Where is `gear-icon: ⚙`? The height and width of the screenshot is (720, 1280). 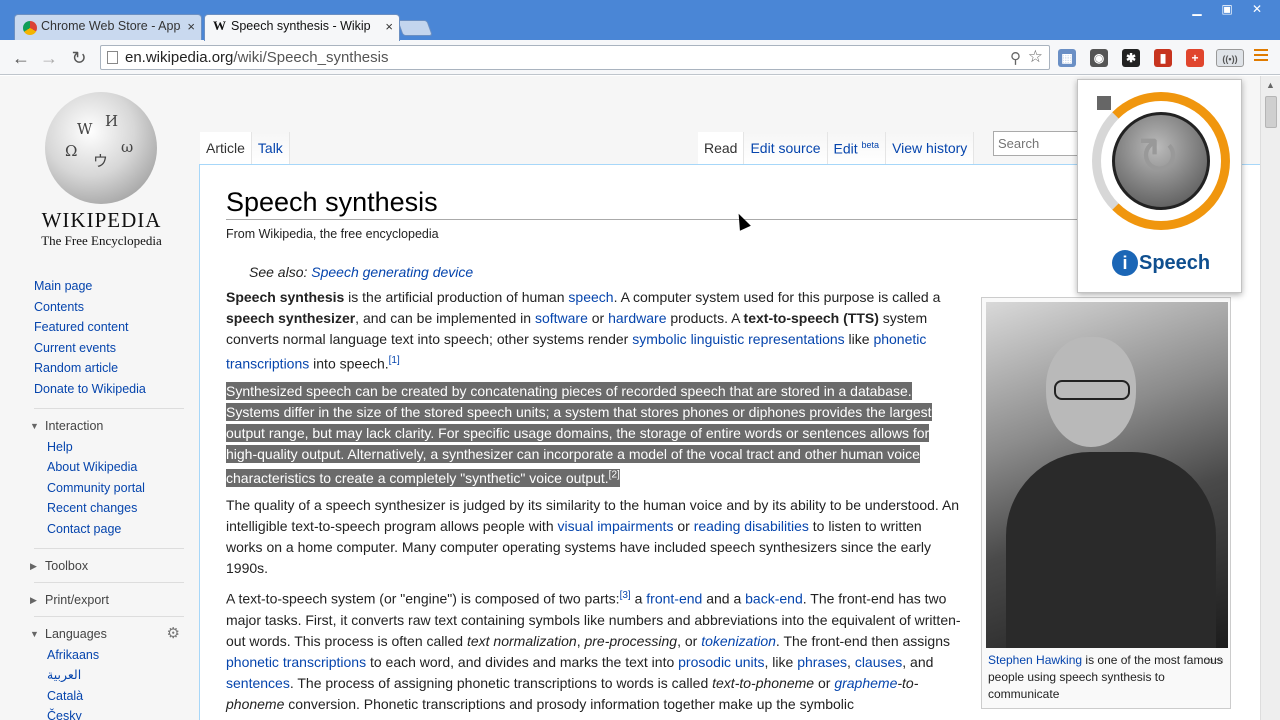 gear-icon: ⚙ is located at coordinates (173, 633).